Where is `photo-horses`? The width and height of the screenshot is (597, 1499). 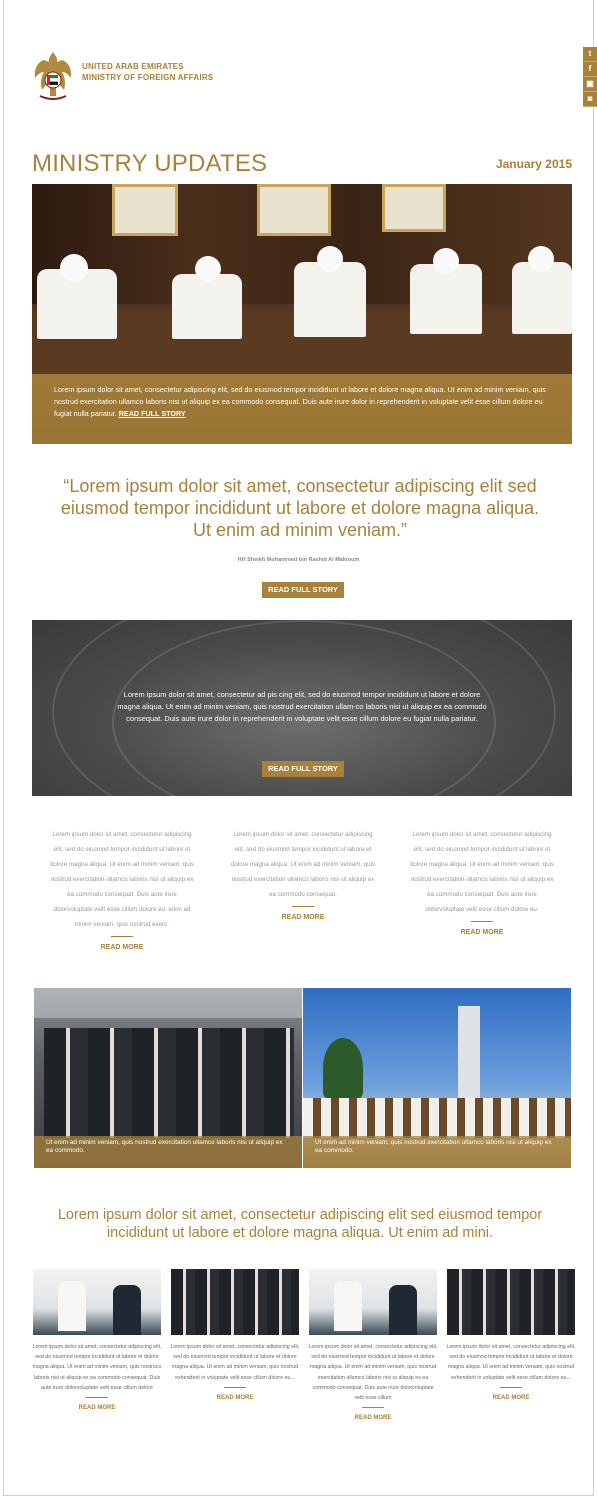 photo-horses is located at coordinates (437, 1118).